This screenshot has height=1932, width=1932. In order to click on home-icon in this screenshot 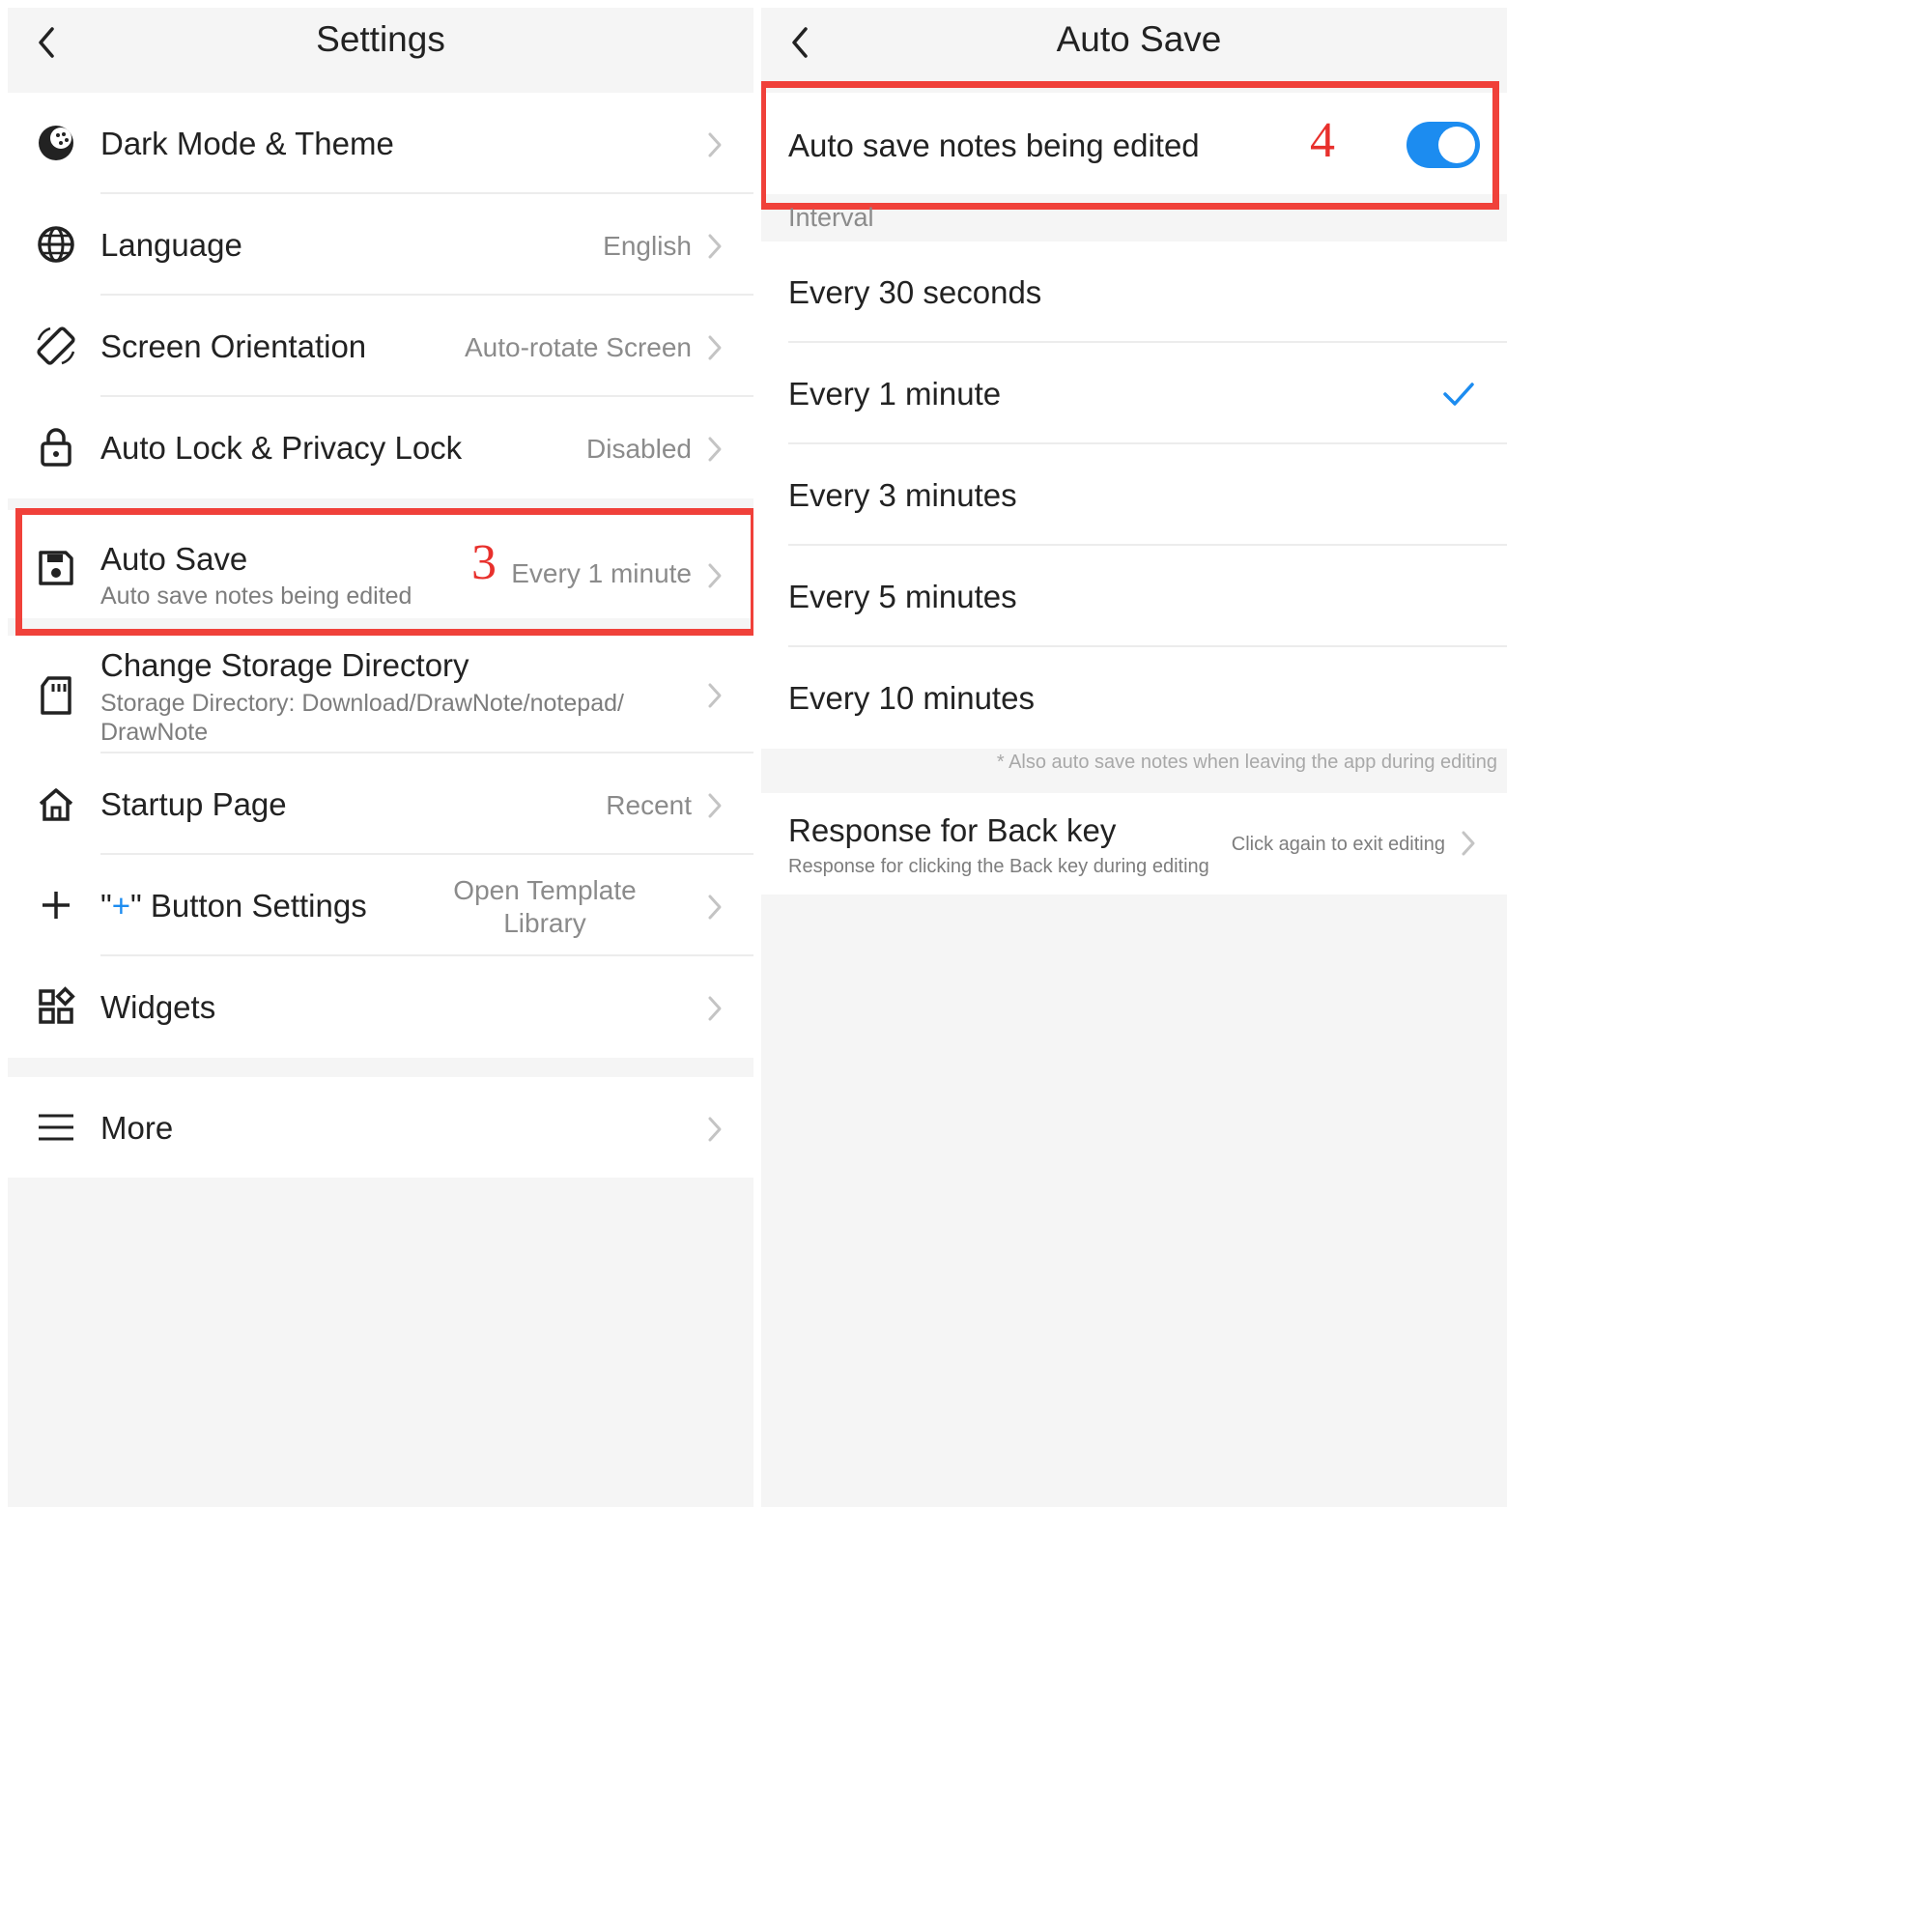, I will do `click(56, 803)`.